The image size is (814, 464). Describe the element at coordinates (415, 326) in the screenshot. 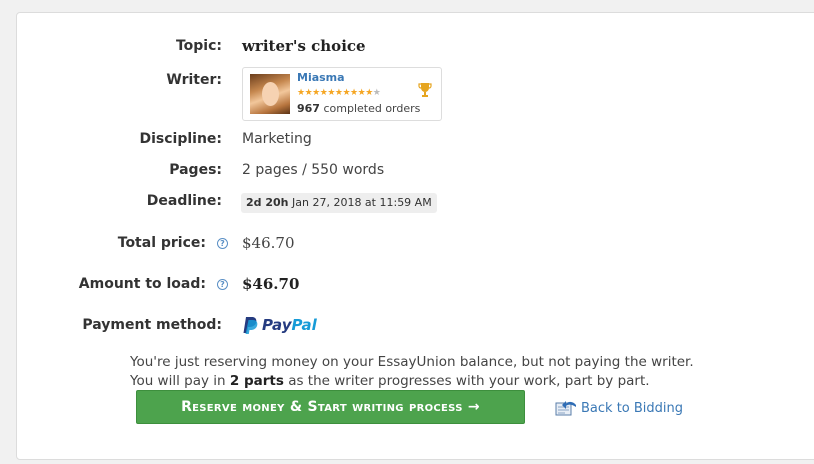

I see `payment-method-row: Payment method: PayPal` at that location.